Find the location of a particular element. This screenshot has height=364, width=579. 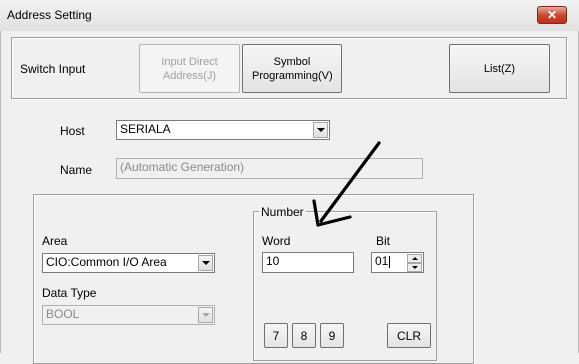

host-select: SERIALA is located at coordinates (223, 130).